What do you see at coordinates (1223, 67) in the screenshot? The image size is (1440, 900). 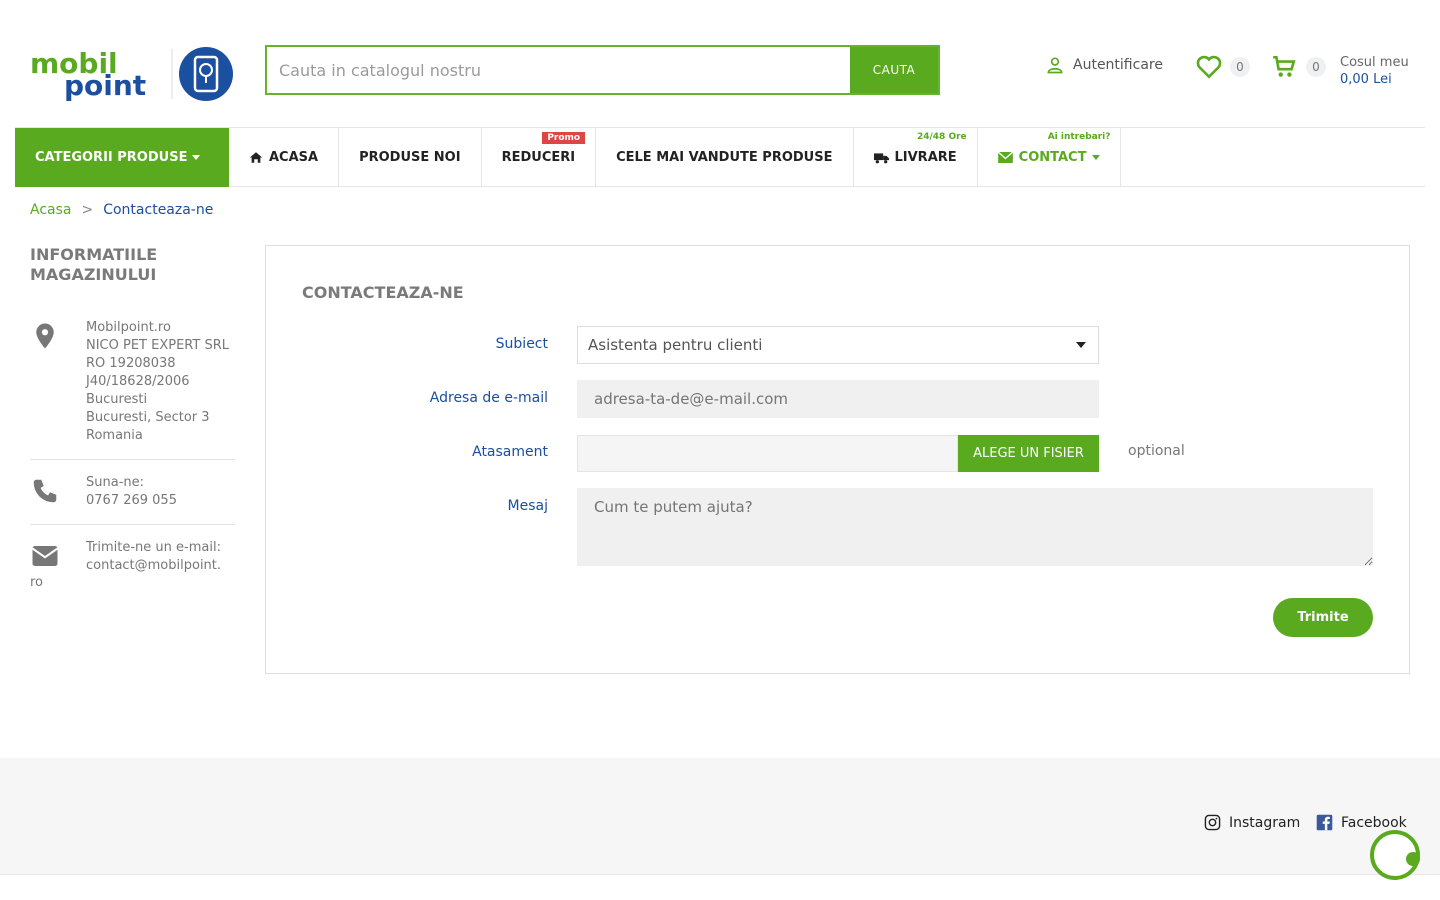 I see `wishlist-link: 0` at bounding box center [1223, 67].